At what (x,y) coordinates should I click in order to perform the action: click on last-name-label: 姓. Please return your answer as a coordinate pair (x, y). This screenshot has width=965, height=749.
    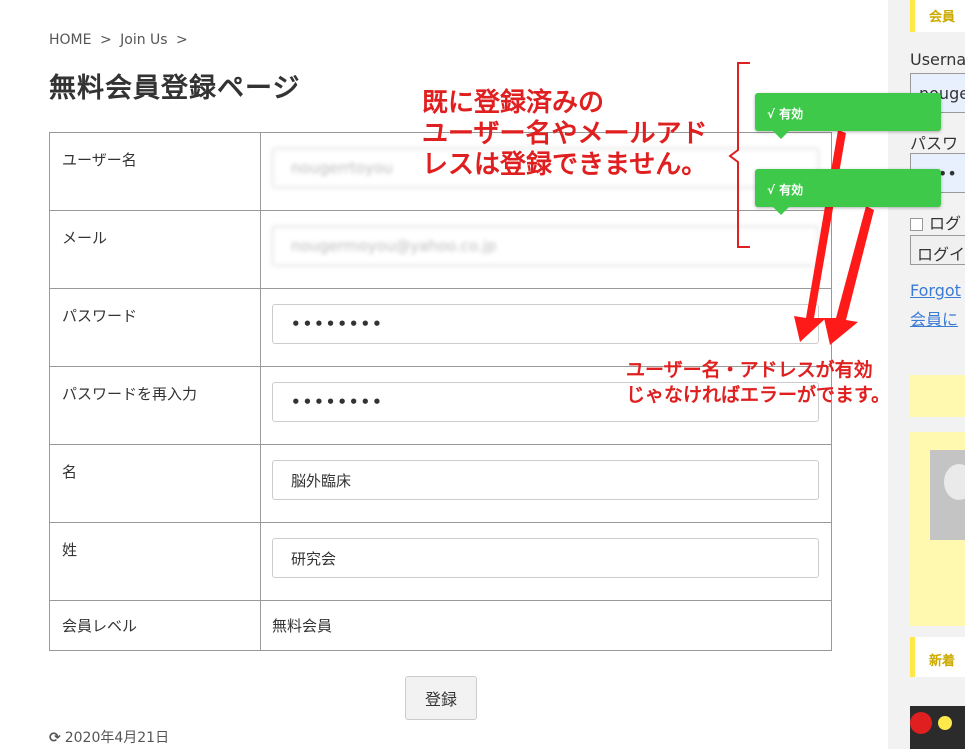
    Looking at the image, I should click on (155, 561).